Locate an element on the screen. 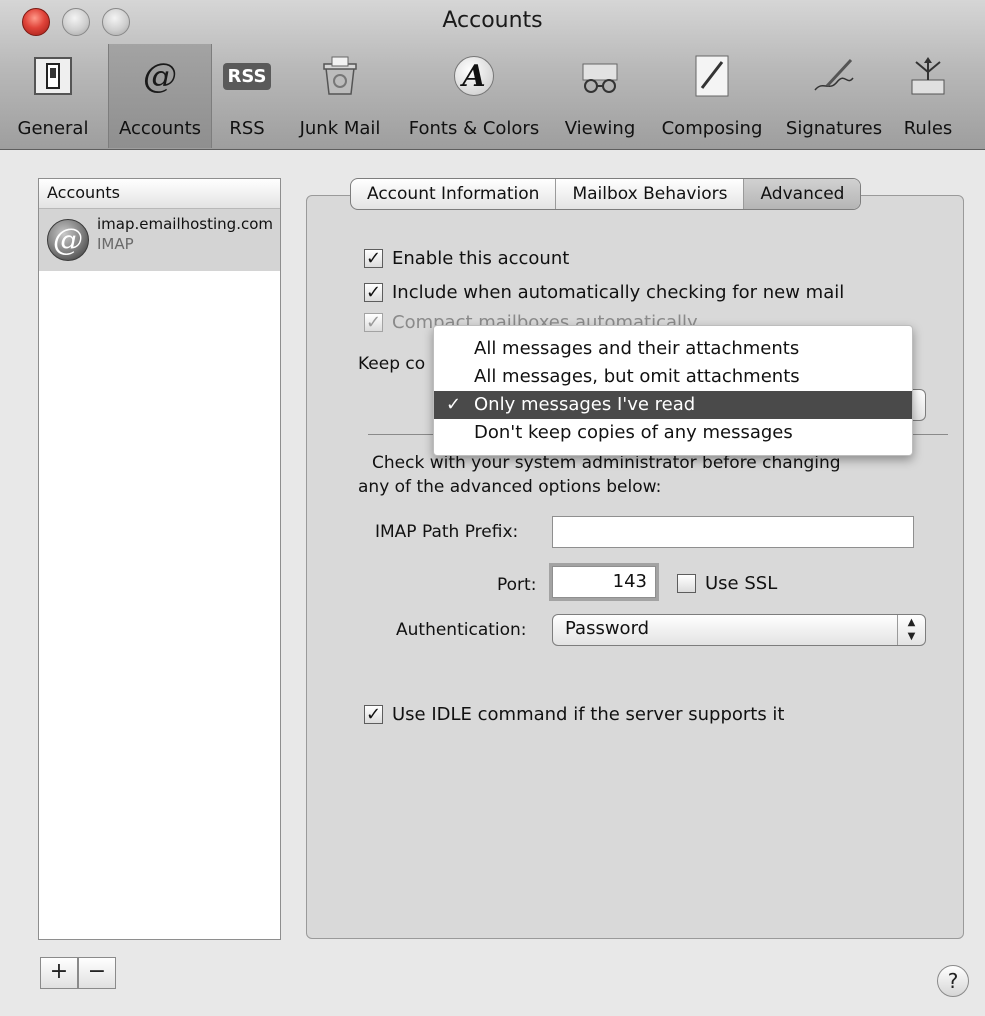 This screenshot has width=985, height=1016. toolbar-fonts-colors: A Fonts & Colors is located at coordinates (474, 96).